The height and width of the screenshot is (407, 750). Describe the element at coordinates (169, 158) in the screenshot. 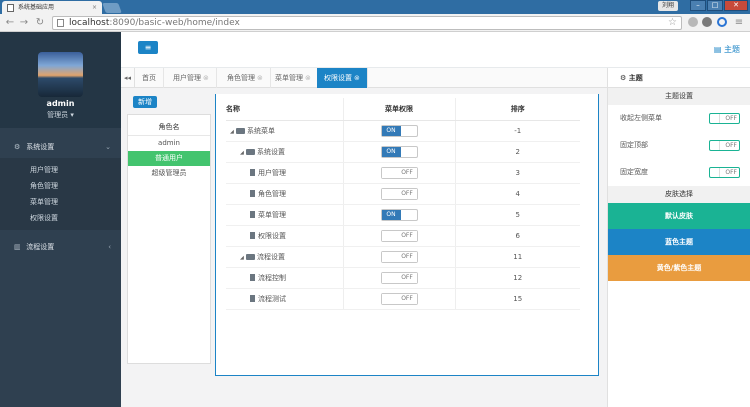

I see `role-list-item: 普通用户` at that location.